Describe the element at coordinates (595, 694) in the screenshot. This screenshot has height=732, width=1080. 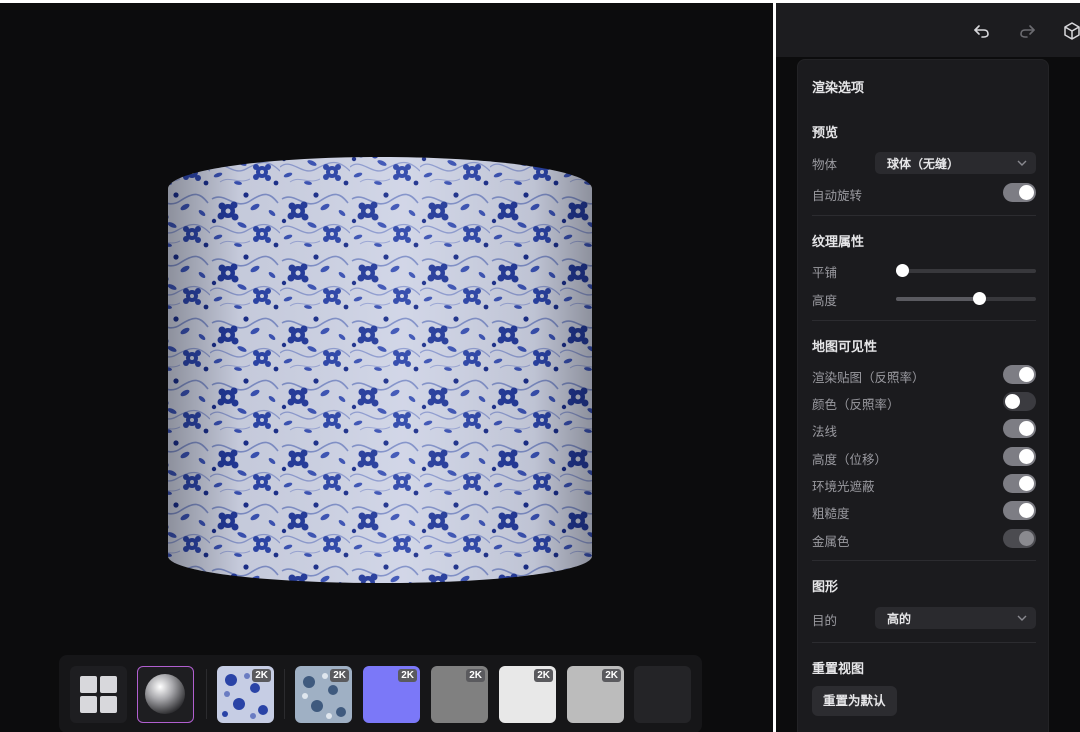
I see `roughness-map-thumbnail: 2K` at that location.